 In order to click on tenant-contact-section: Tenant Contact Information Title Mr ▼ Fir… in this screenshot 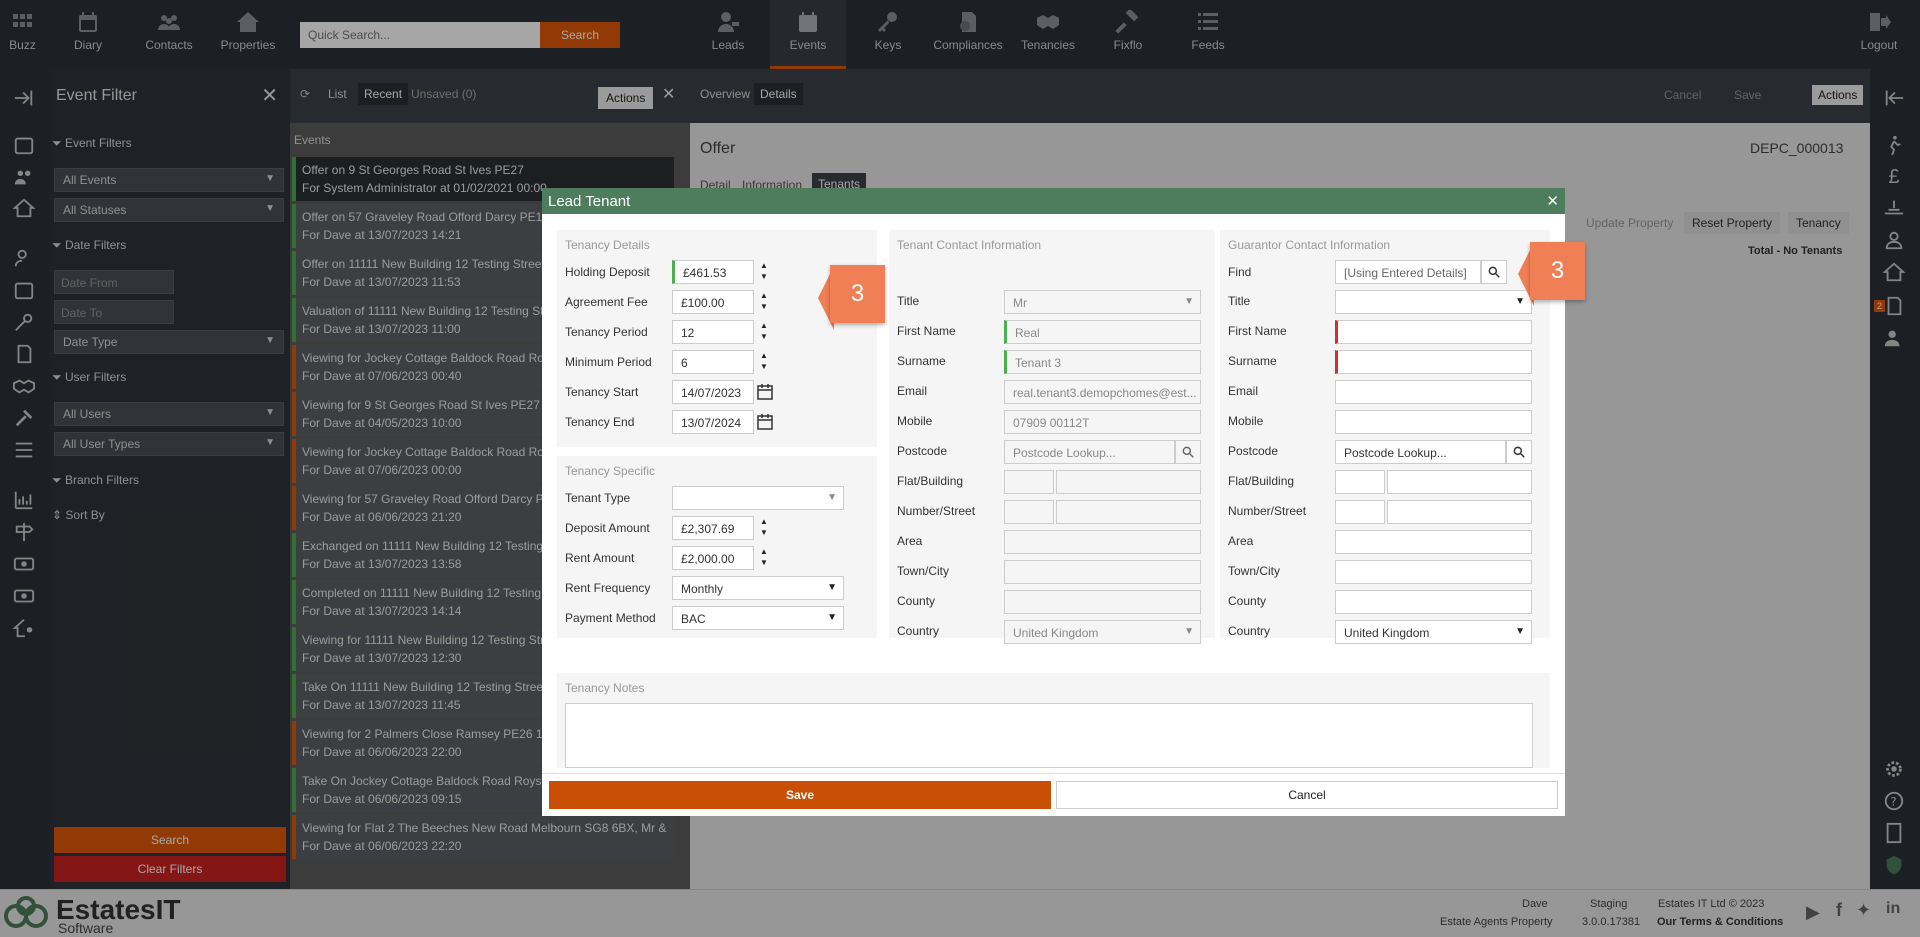, I will do `click(1052, 437)`.